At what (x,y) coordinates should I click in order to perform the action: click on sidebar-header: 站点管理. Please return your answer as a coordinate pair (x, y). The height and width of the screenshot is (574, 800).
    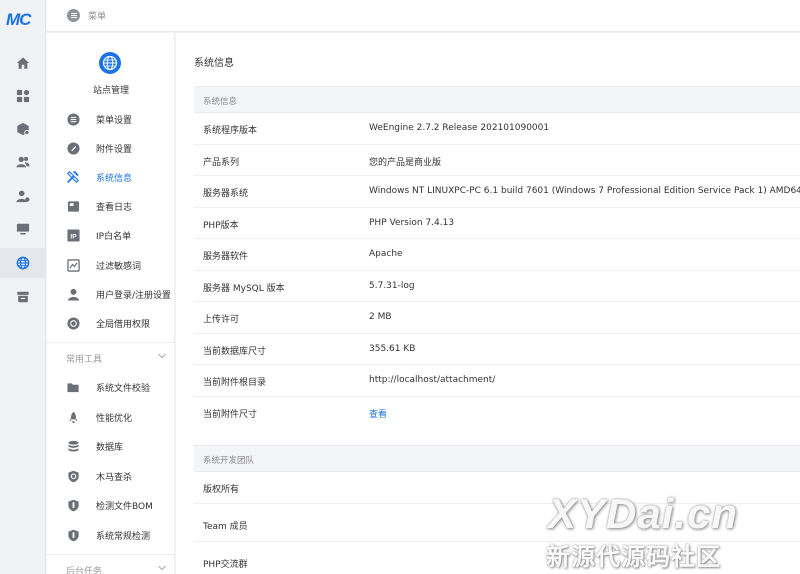
    Looking at the image, I should click on (110, 73).